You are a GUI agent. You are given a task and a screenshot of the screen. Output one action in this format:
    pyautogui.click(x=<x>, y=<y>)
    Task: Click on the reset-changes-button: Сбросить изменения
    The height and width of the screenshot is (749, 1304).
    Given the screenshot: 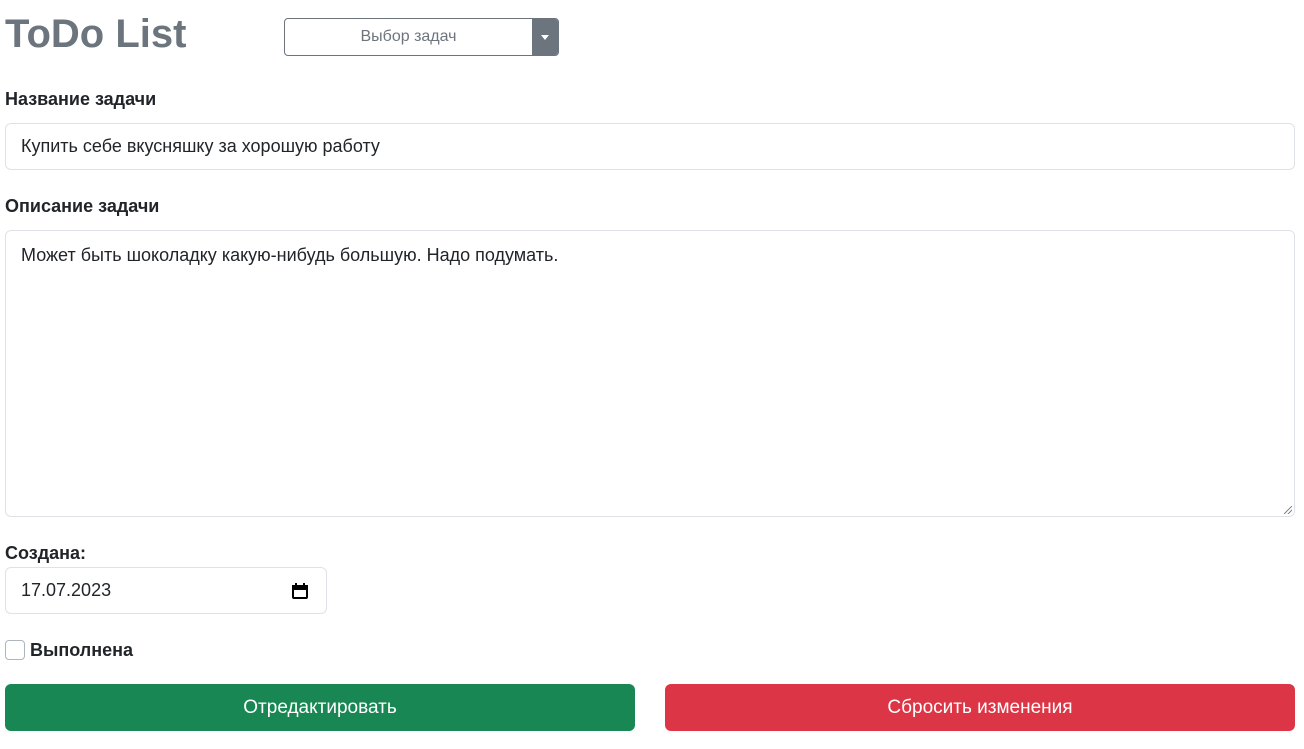 What is the action you would take?
    pyautogui.click(x=980, y=707)
    